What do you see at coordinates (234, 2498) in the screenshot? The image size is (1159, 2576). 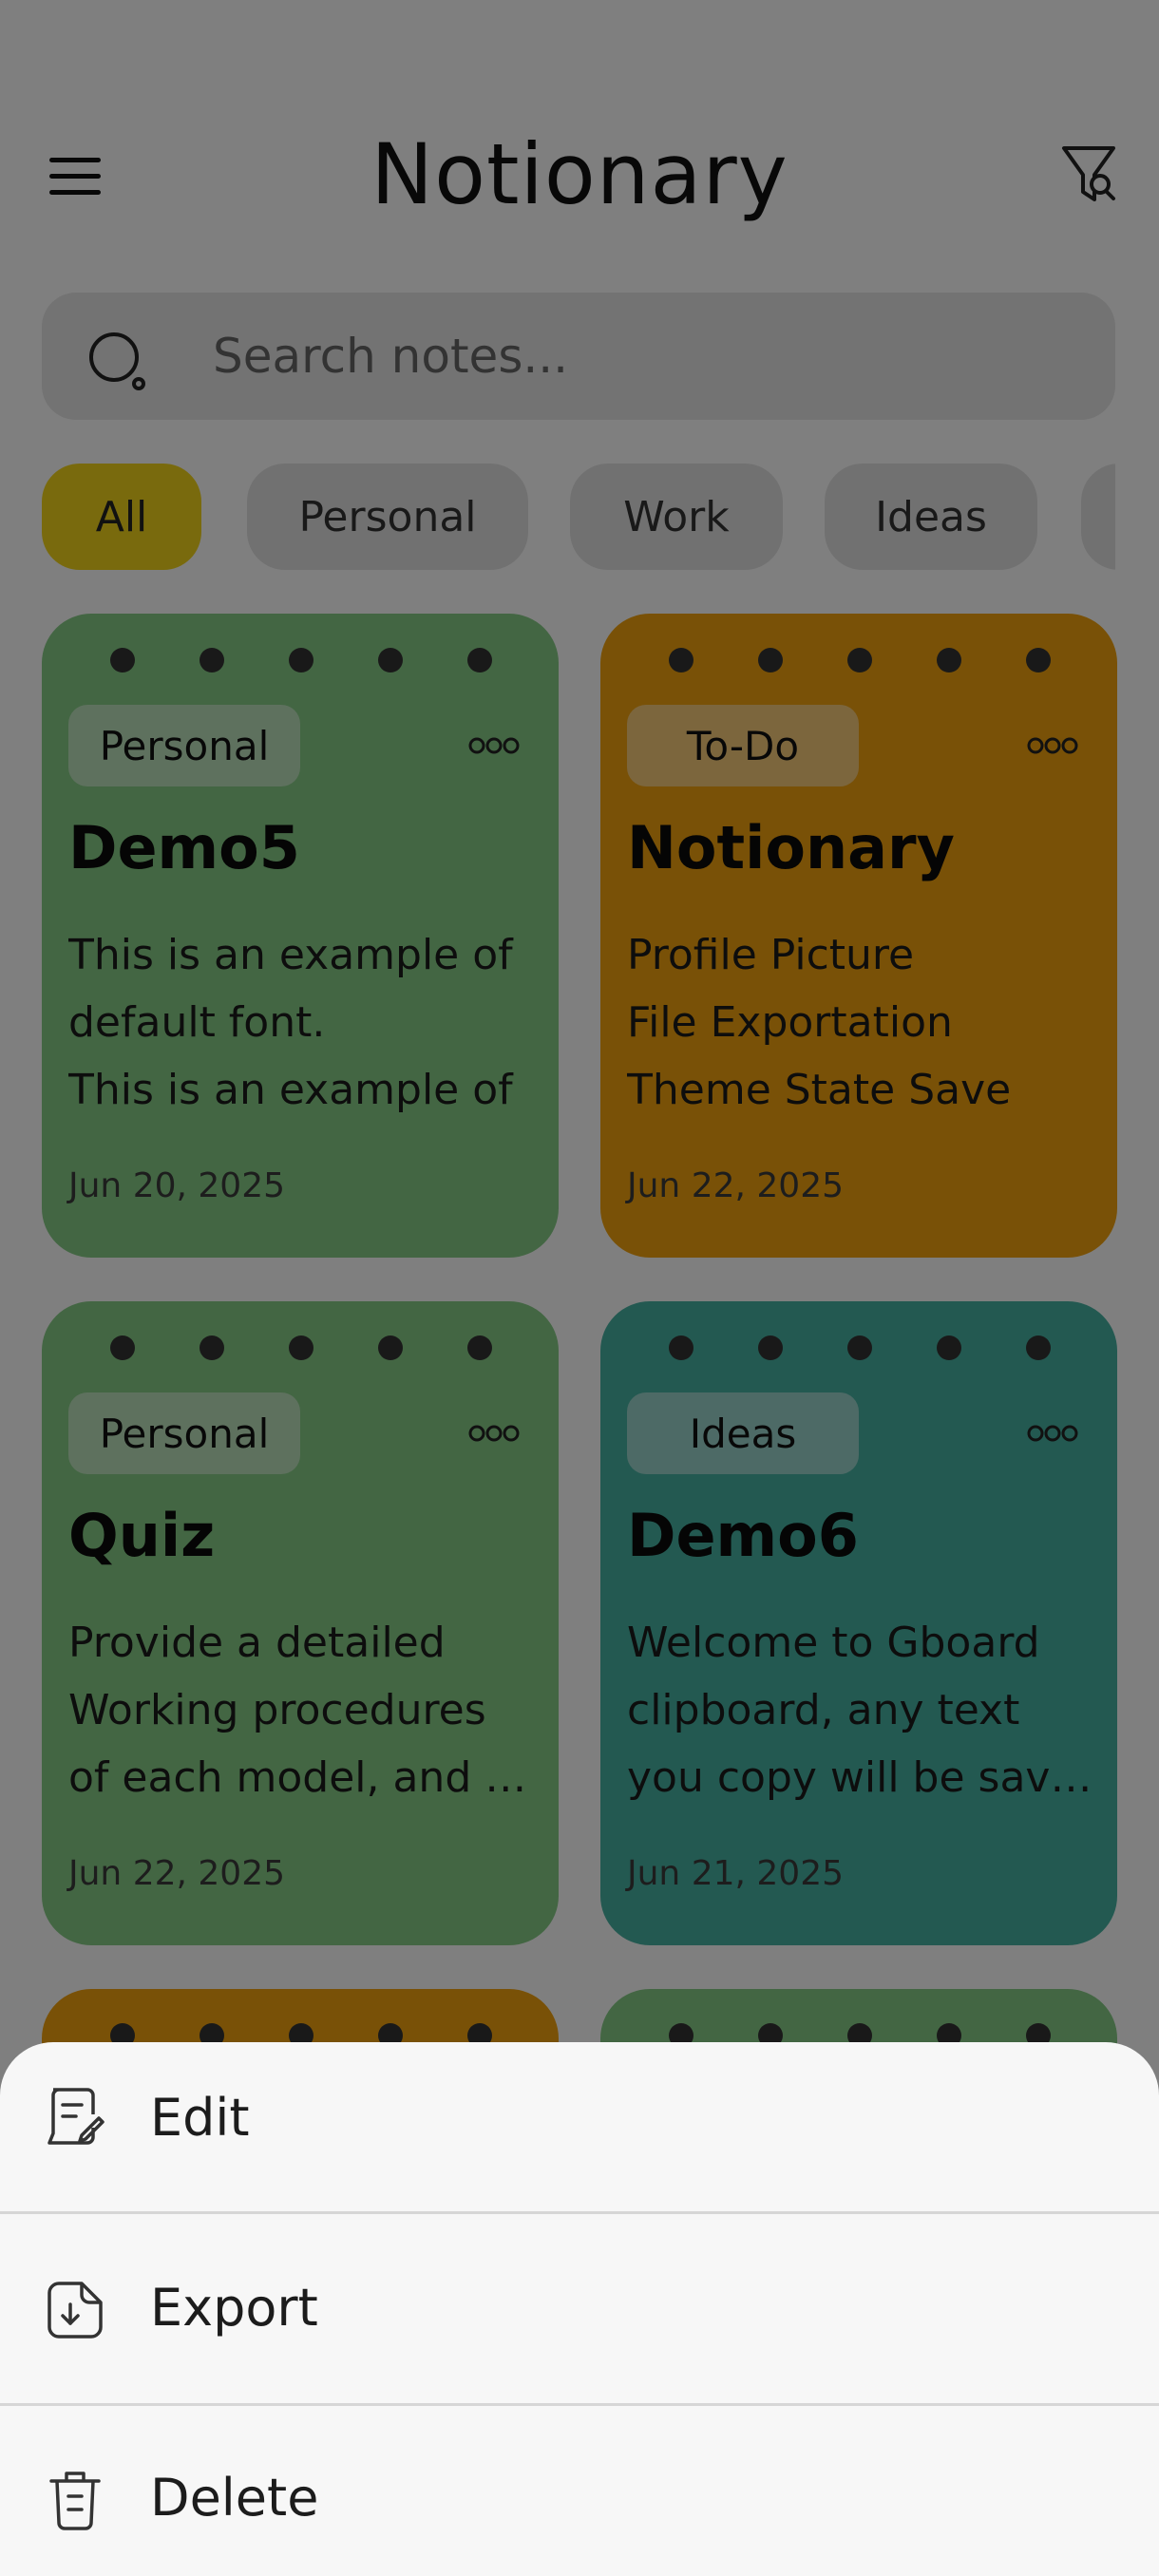 I see `delete-label: Delete` at bounding box center [234, 2498].